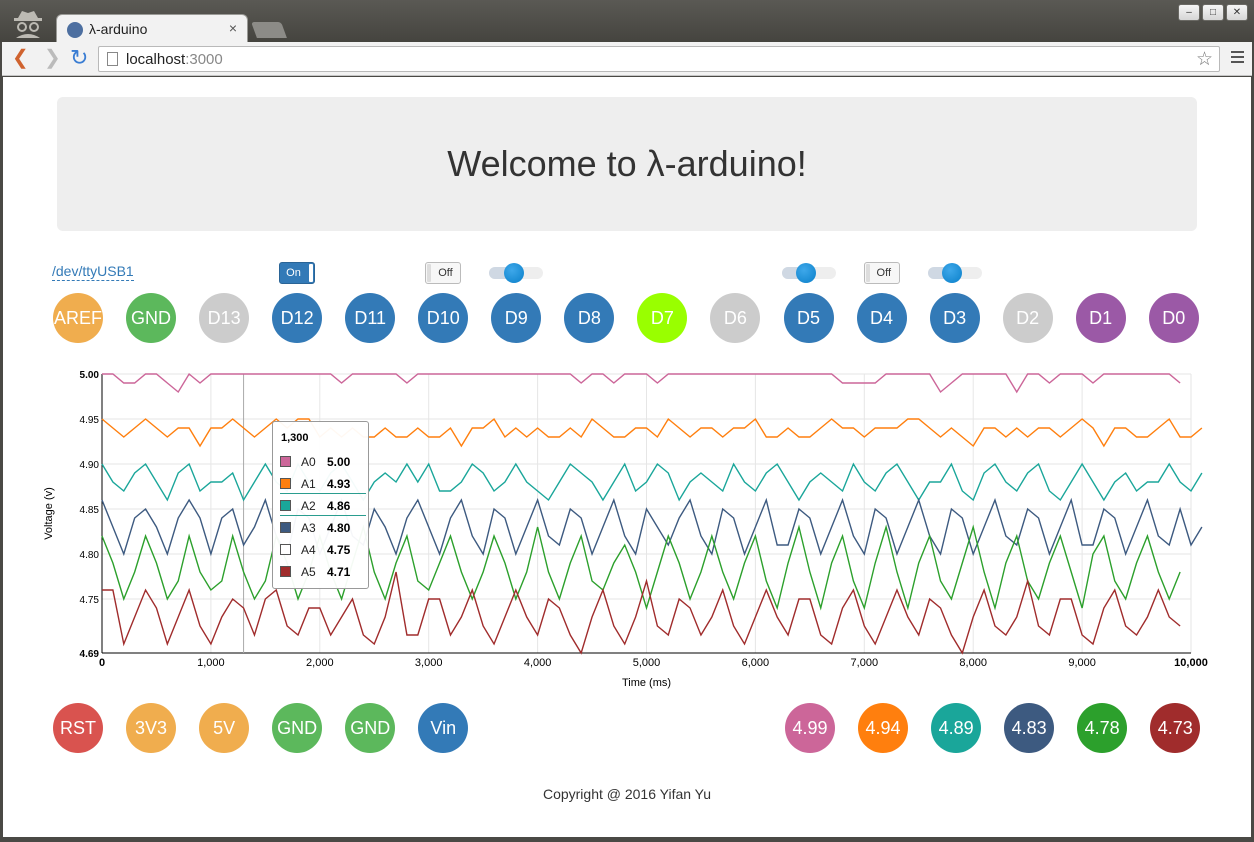 This screenshot has height=842, width=1254. I want to click on serial-port-link: /dev/ttyUSB1, so click(93, 272).